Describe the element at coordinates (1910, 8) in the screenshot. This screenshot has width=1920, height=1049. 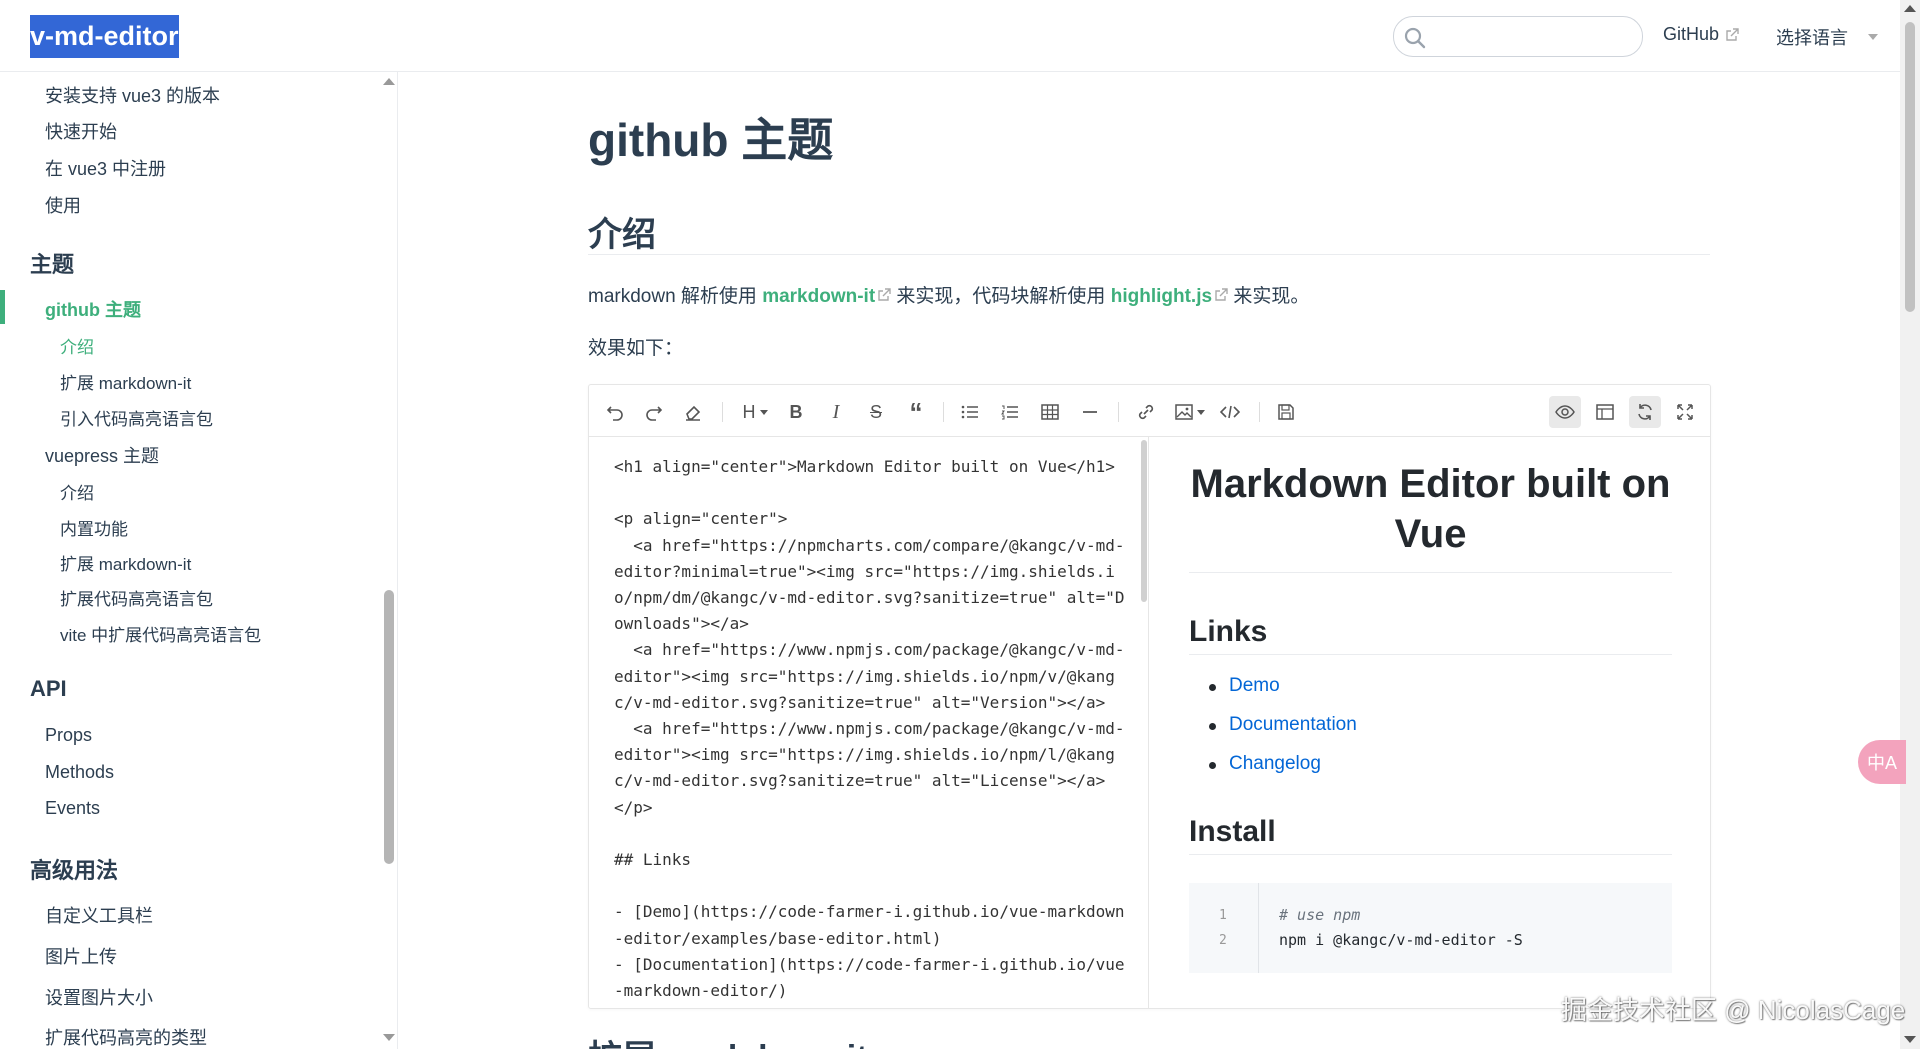
I see `page-scroll-up-arrow` at that location.